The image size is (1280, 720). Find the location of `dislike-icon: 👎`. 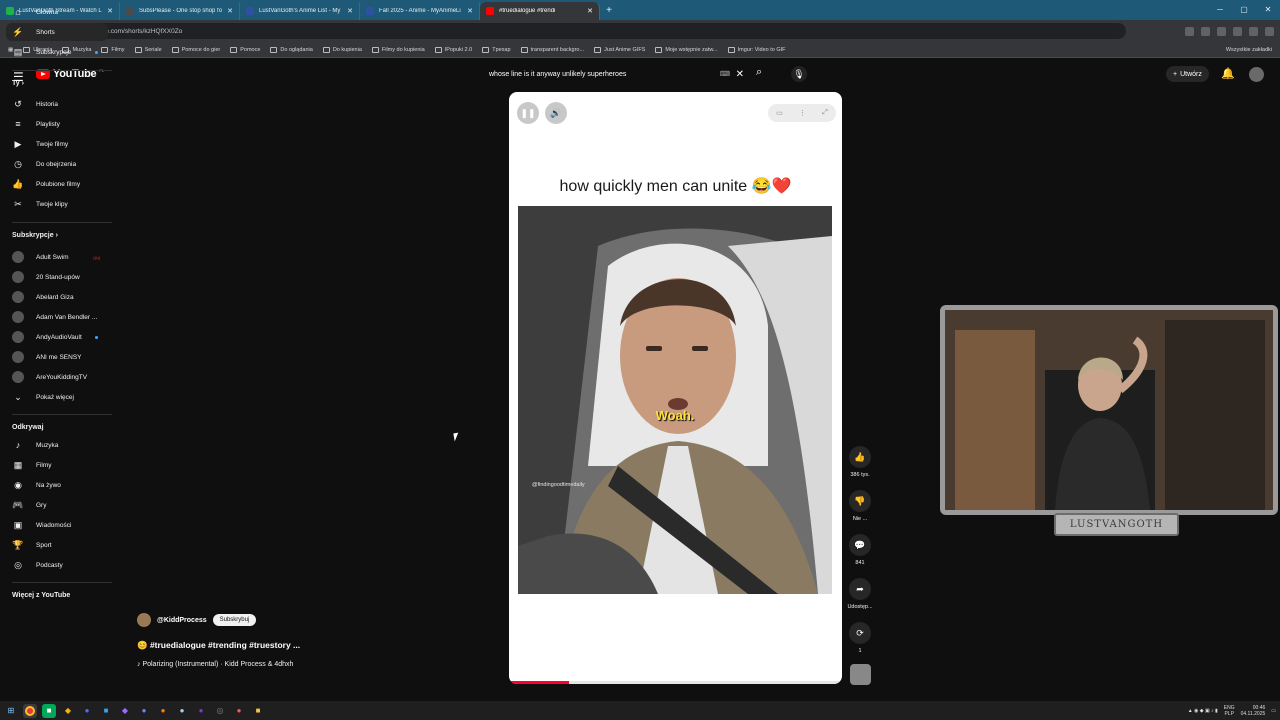

dislike-icon: 👎 is located at coordinates (860, 501).